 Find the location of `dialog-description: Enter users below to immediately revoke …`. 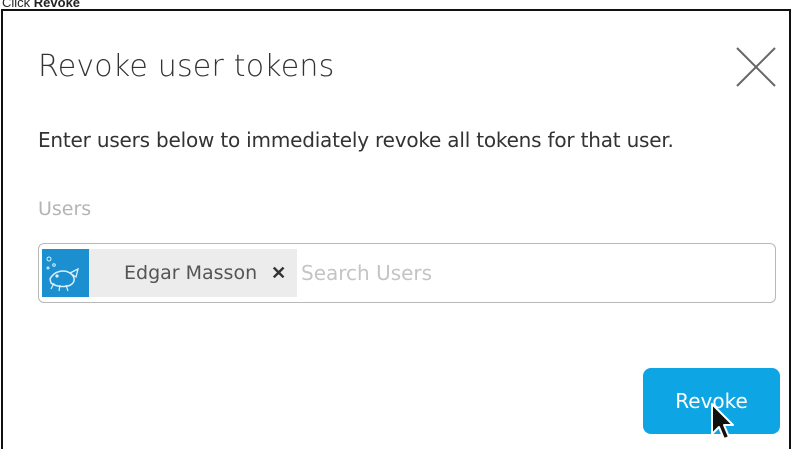

dialog-description: Enter users below to immediately revoke … is located at coordinates (356, 140).